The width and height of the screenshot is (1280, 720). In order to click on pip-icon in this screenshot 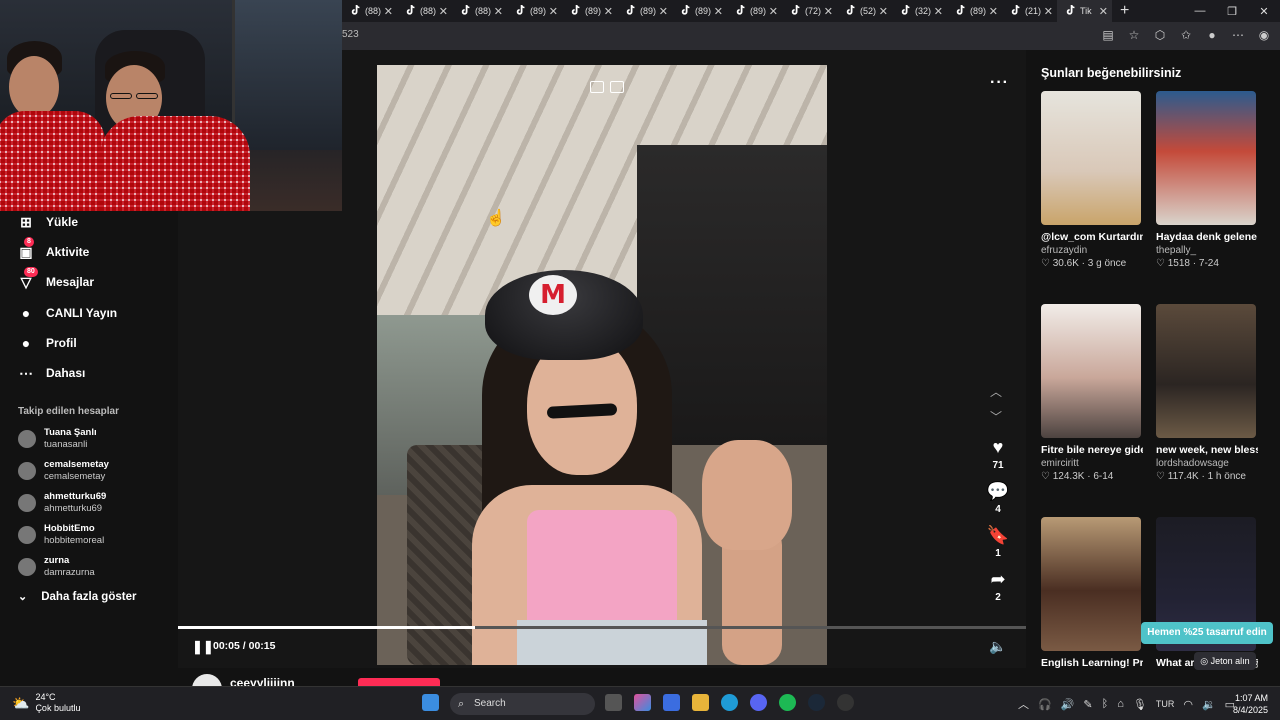, I will do `click(597, 87)`.